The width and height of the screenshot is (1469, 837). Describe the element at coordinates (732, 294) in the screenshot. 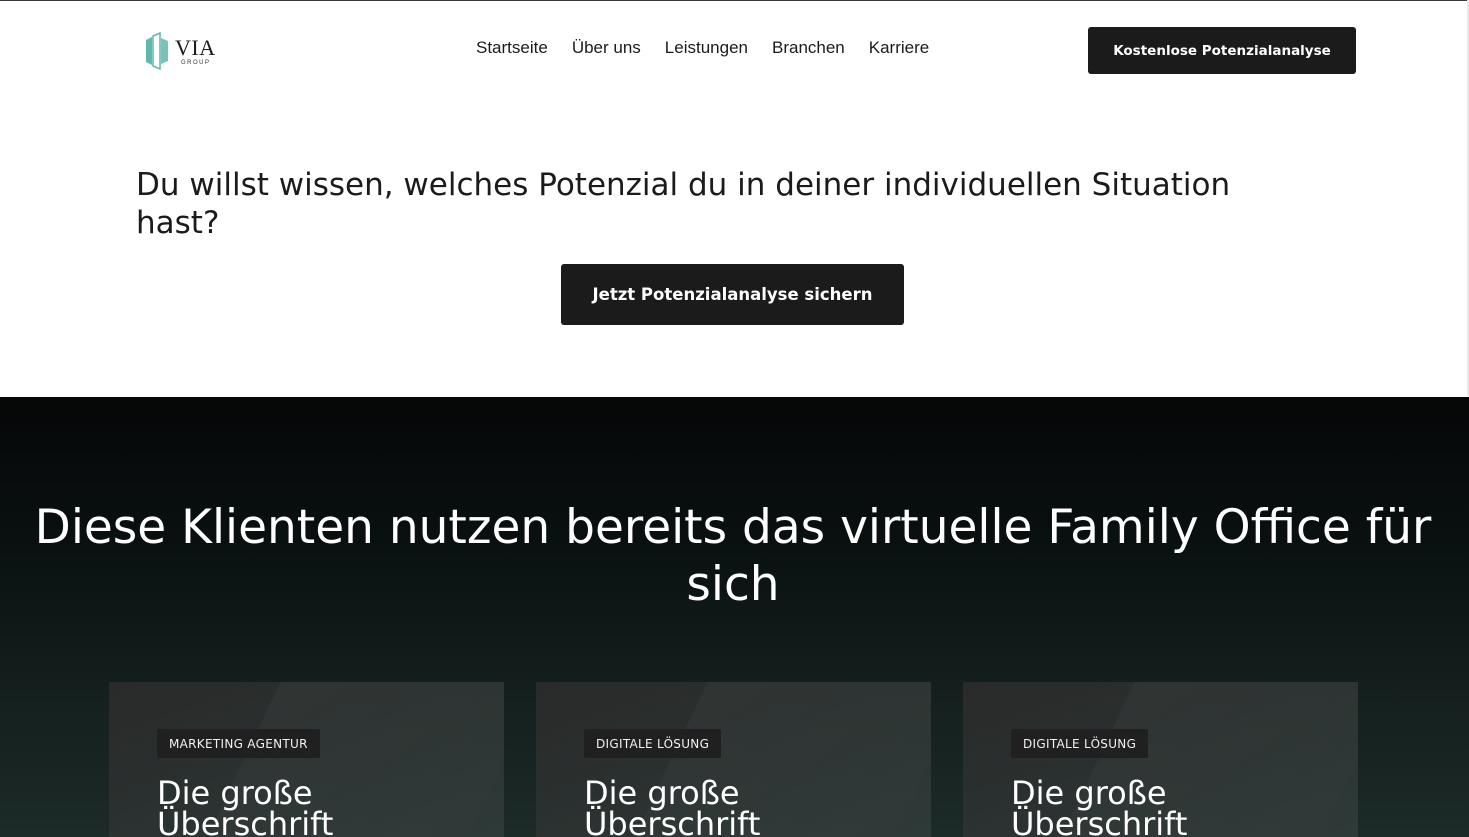

I see `potenzialanalyse-sichern-button: Jetzt Potenzialanalyse sichern` at that location.